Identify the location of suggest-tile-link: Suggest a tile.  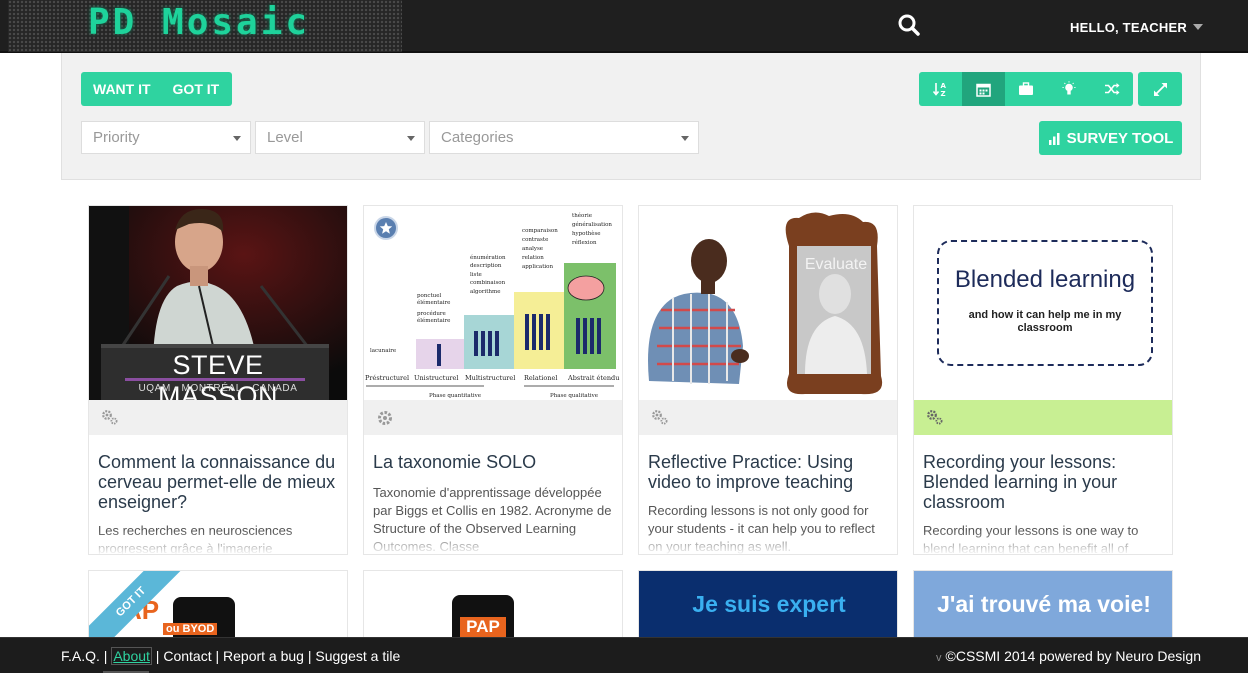
(357, 656).